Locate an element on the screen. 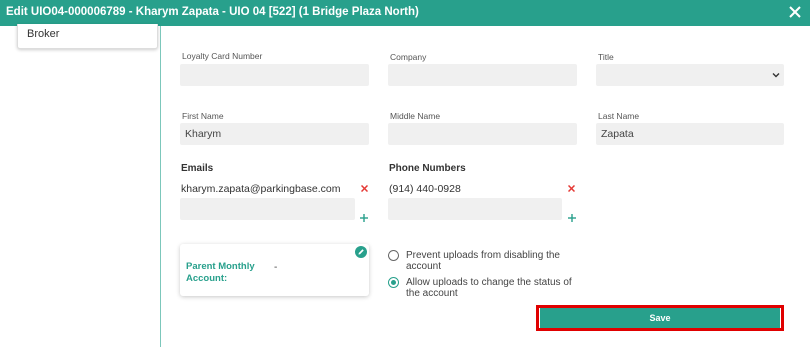 This screenshot has width=810, height=347. email-item: kharym.zapata@parkingbase.com is located at coordinates (261, 189).